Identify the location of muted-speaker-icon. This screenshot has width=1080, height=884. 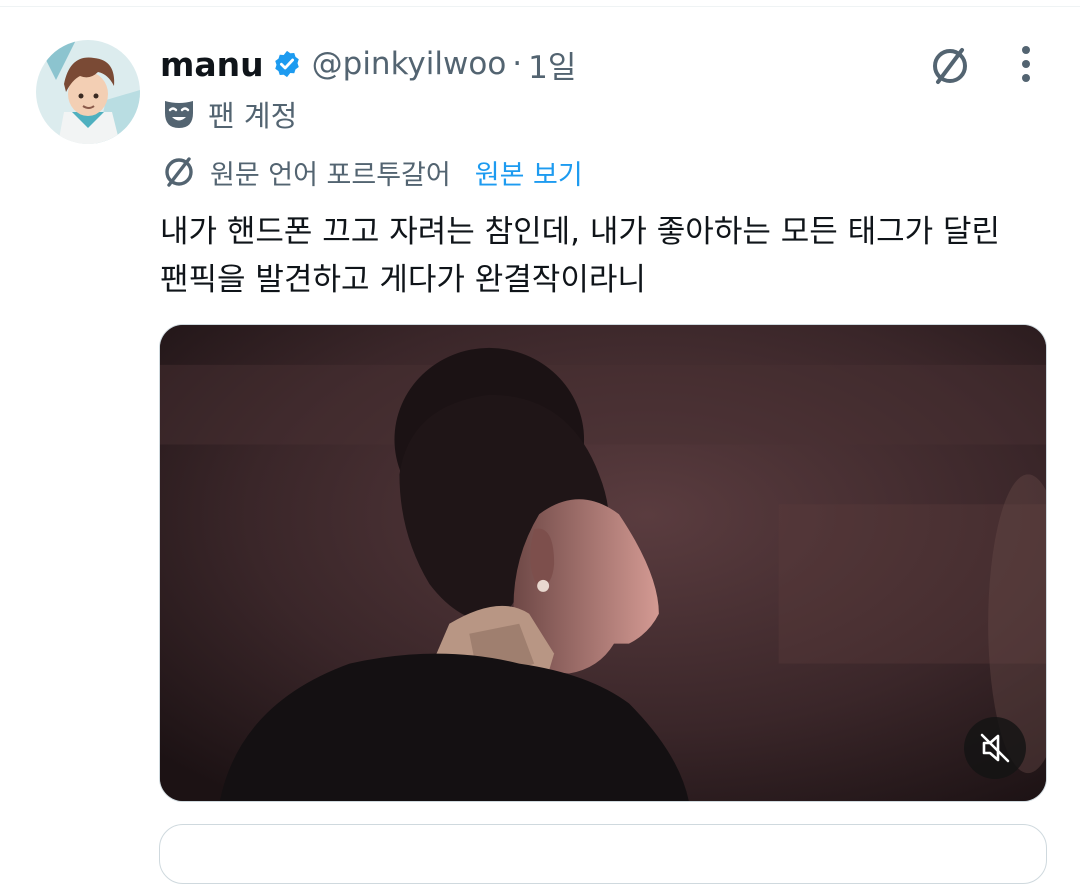
(995, 748).